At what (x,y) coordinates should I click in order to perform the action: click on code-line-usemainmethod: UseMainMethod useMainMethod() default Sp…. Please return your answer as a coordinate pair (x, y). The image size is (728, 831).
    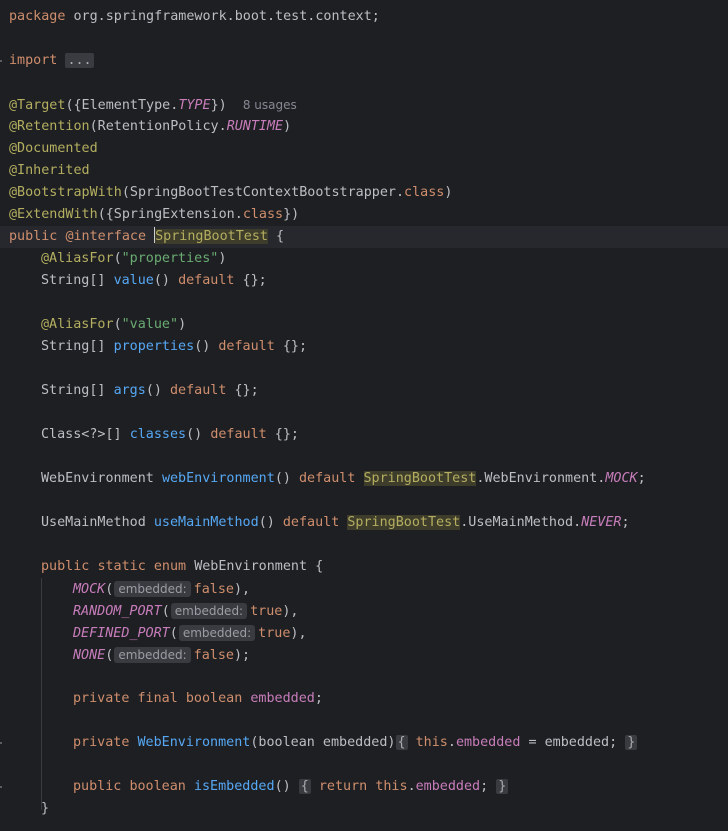
    Looking at the image, I should click on (335, 523).